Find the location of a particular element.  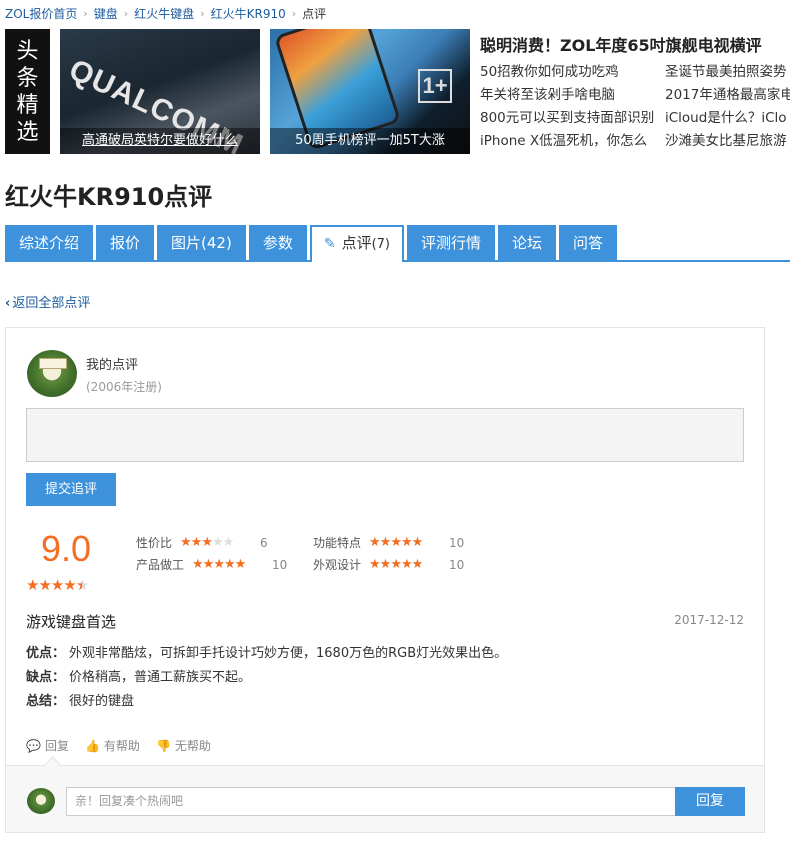

thumbs-up-icon: 👍 is located at coordinates (92, 745).